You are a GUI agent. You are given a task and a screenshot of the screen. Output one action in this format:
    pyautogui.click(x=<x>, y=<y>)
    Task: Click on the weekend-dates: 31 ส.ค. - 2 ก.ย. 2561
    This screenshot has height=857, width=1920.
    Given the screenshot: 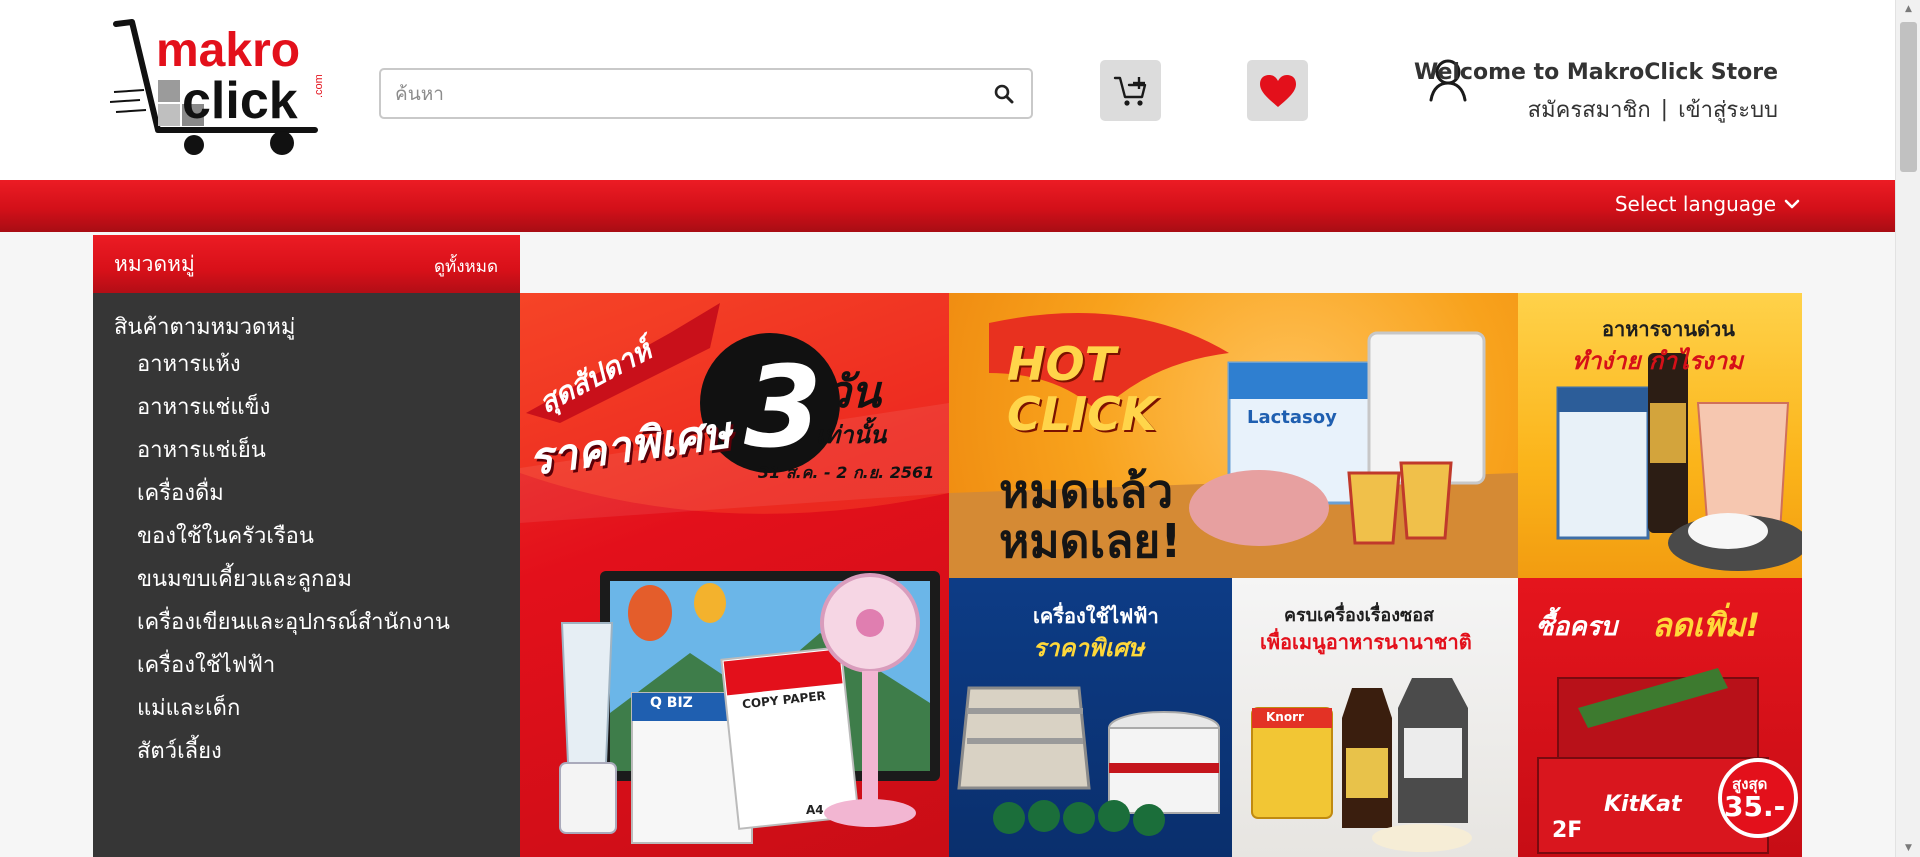 What is the action you would take?
    pyautogui.click(x=846, y=472)
    